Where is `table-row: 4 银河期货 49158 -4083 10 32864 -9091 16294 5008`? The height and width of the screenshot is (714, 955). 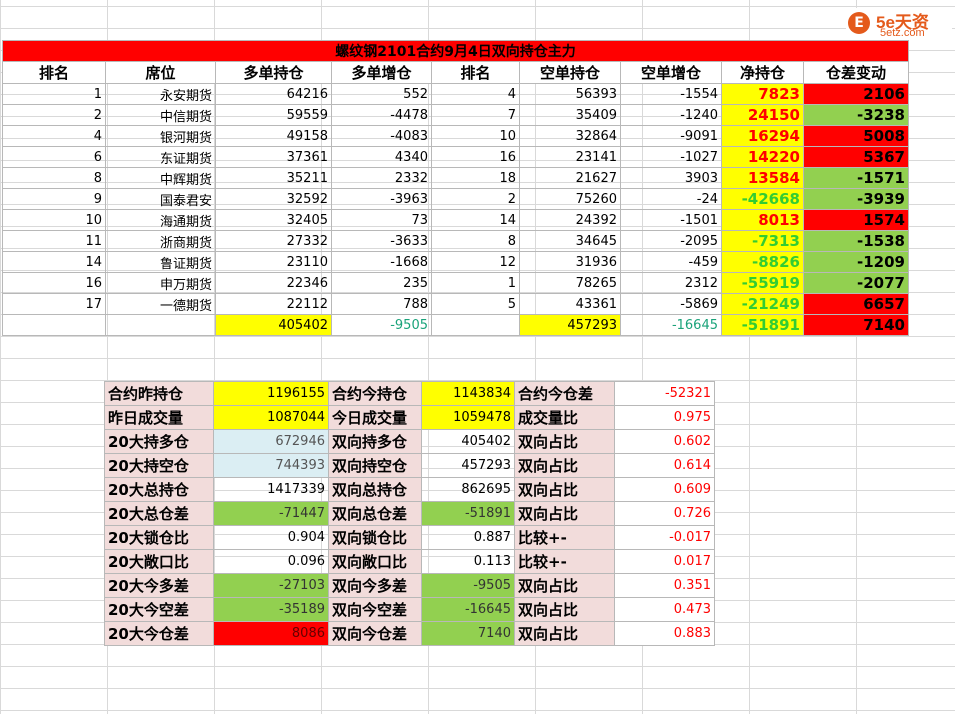 table-row: 4 银河期货 49158 -4083 10 32864 -9091 16294 5008 is located at coordinates (455, 136).